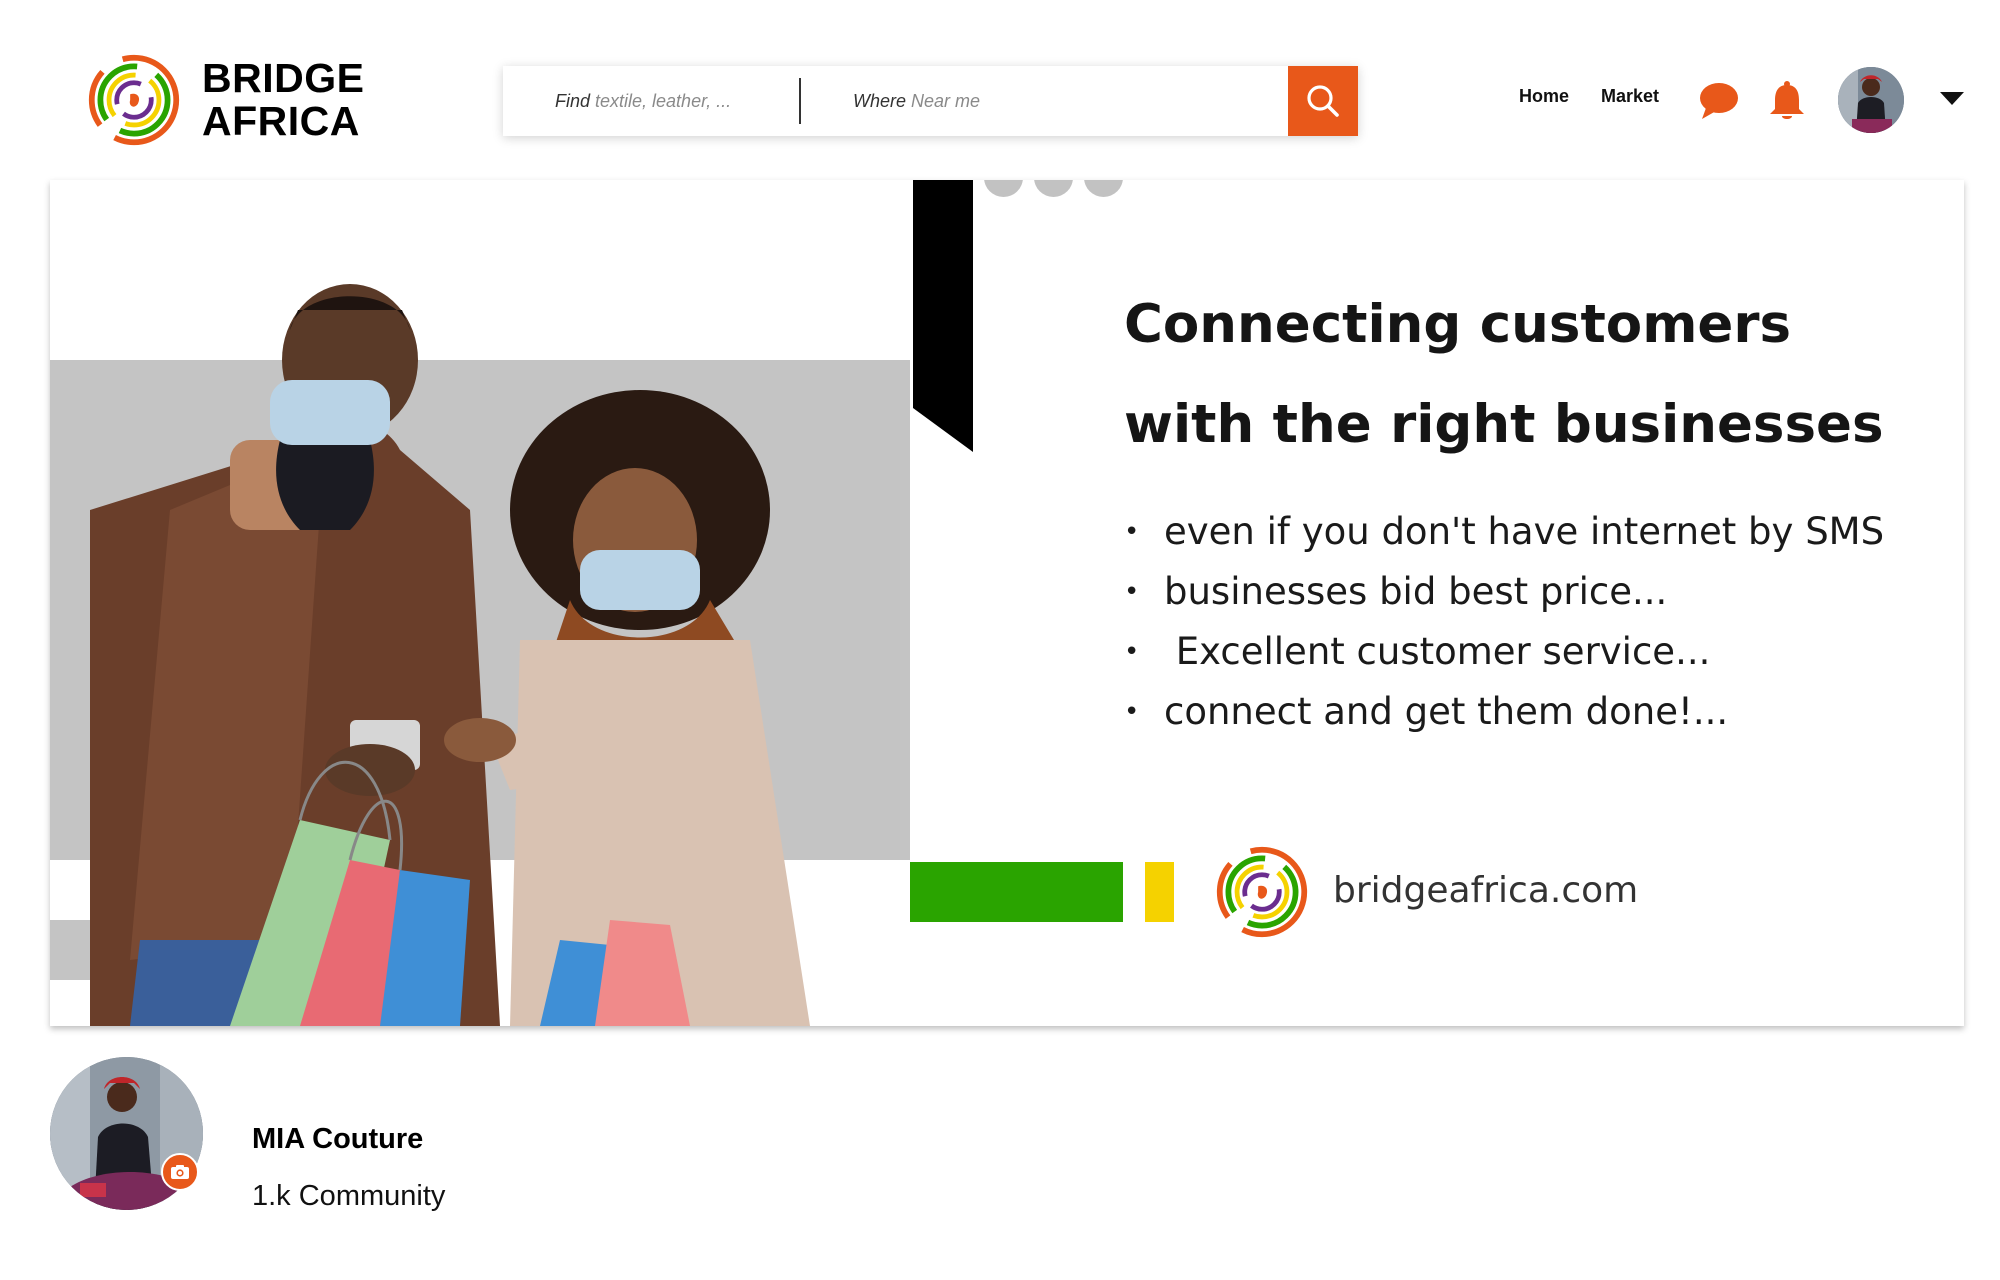  Describe the element at coordinates (281, 121) in the screenshot. I see `brand-name-line2: AFRICA` at that location.